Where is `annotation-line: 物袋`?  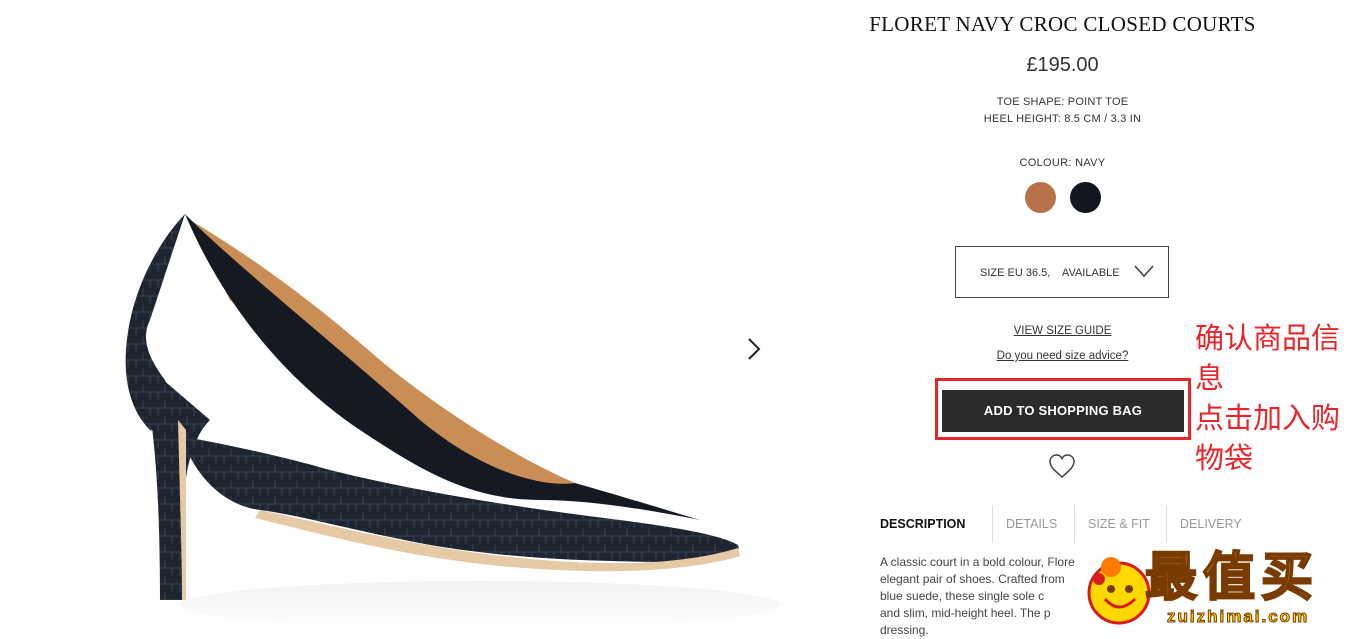
annotation-line: 物袋 is located at coordinates (1224, 458).